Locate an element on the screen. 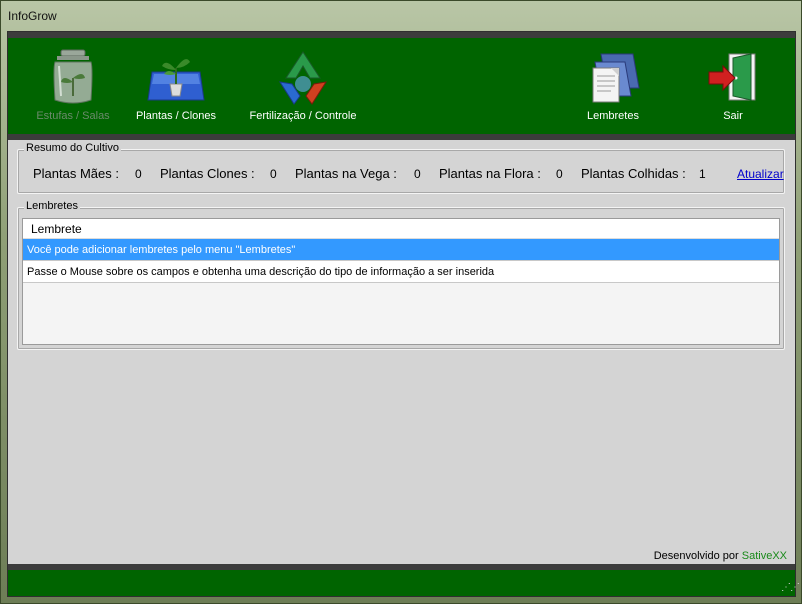  credit-brand: SativeXX is located at coordinates (764, 556).